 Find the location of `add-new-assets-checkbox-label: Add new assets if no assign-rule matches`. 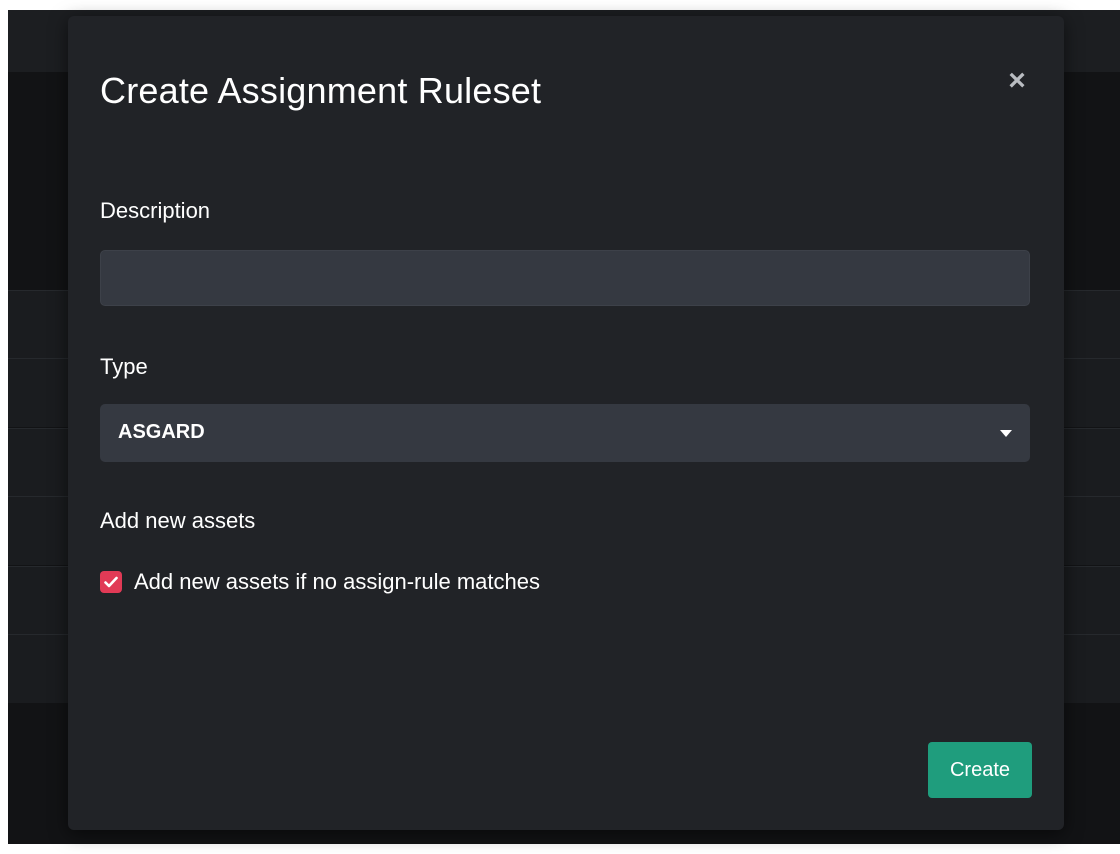

add-new-assets-checkbox-label: Add new assets if no assign-rule matches is located at coordinates (337, 581).